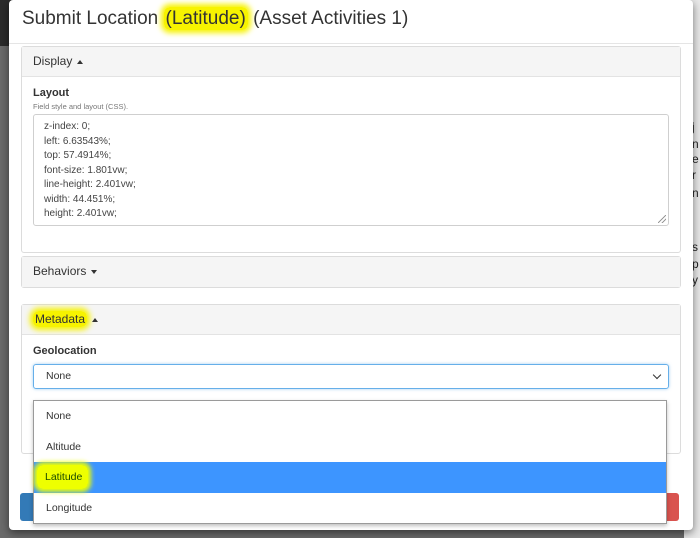  Describe the element at coordinates (77, 141) in the screenshot. I see `css-line: left: 6.63543%;` at that location.